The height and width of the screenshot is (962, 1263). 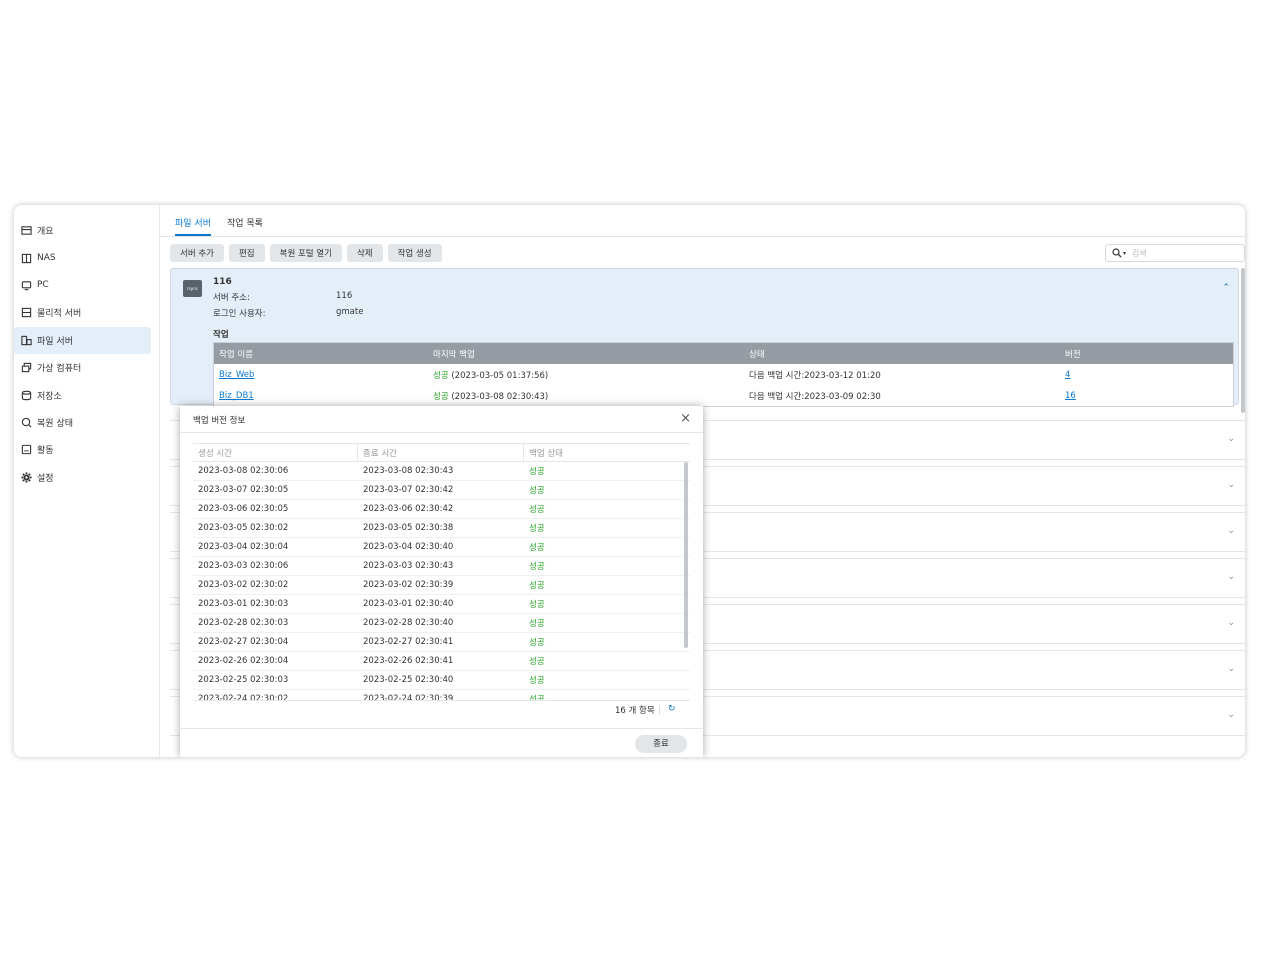 I want to click on table-row: 2023-02-24 02:30:02 2023-02-24 02:30:39 성공, so click(x=441, y=695).